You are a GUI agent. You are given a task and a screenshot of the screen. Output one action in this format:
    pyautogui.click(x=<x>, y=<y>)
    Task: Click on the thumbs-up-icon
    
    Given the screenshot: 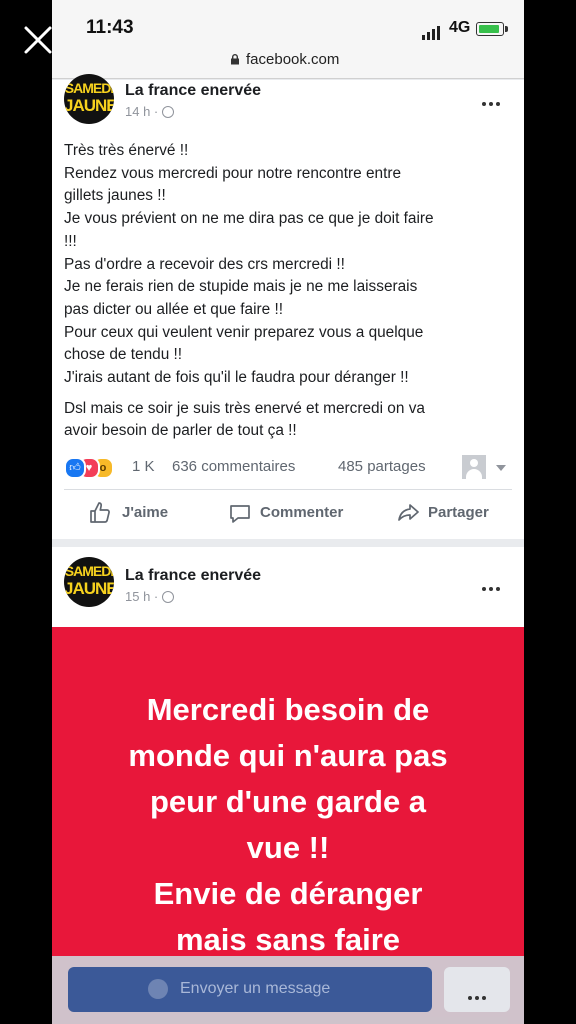 What is the action you would take?
    pyautogui.click(x=100, y=512)
    